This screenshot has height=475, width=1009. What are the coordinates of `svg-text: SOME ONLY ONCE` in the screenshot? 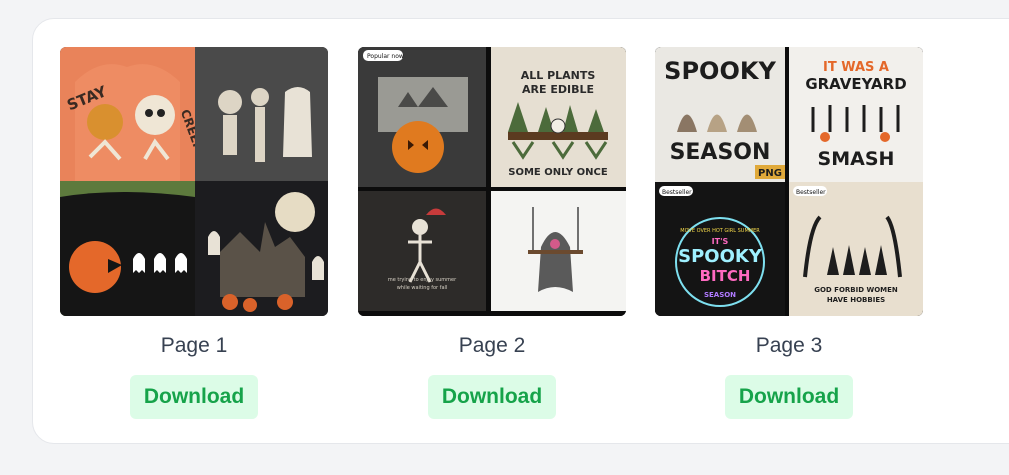 It's located at (558, 172).